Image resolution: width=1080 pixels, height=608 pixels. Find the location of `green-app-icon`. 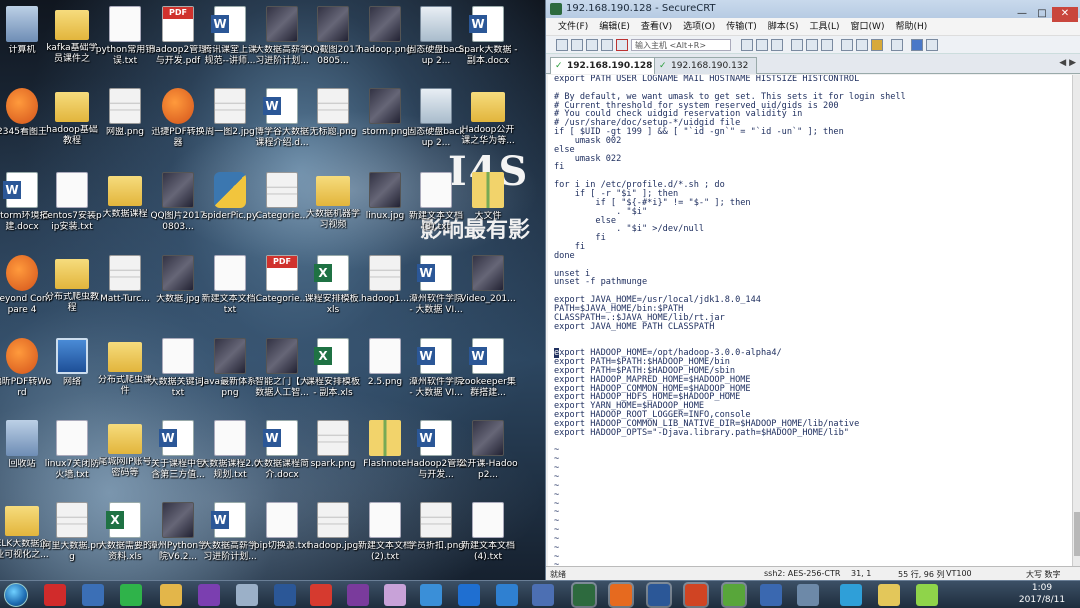

green-app-icon is located at coordinates (734, 595).